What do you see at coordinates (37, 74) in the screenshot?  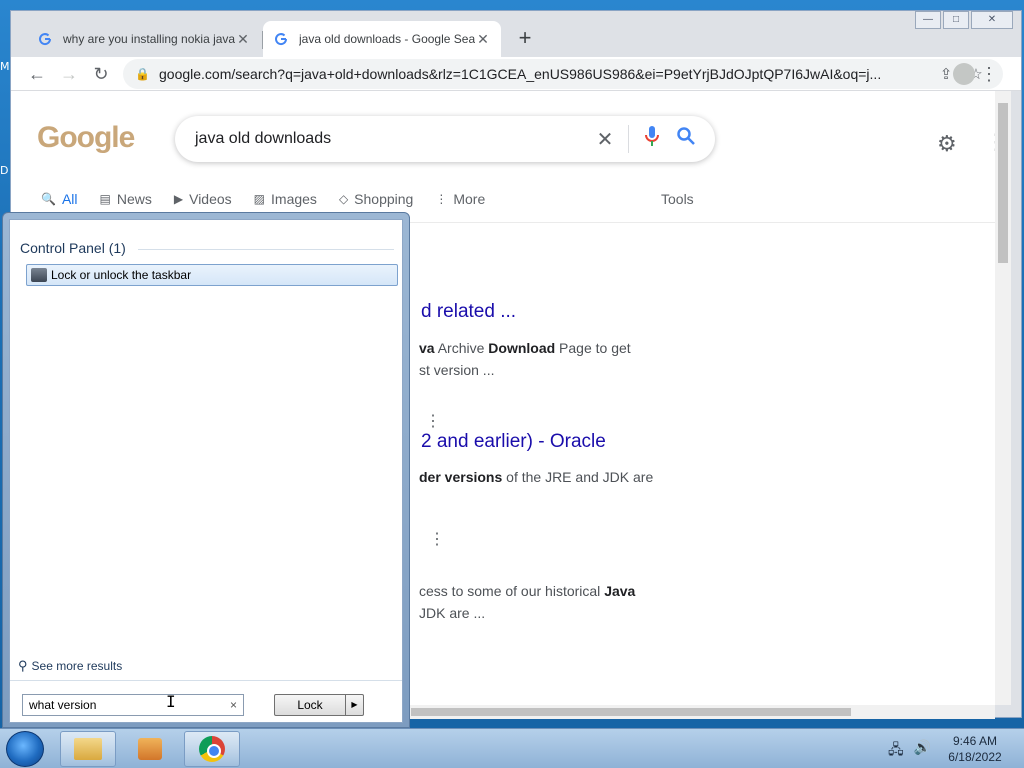 I see `back-arrow-icon: ←` at bounding box center [37, 74].